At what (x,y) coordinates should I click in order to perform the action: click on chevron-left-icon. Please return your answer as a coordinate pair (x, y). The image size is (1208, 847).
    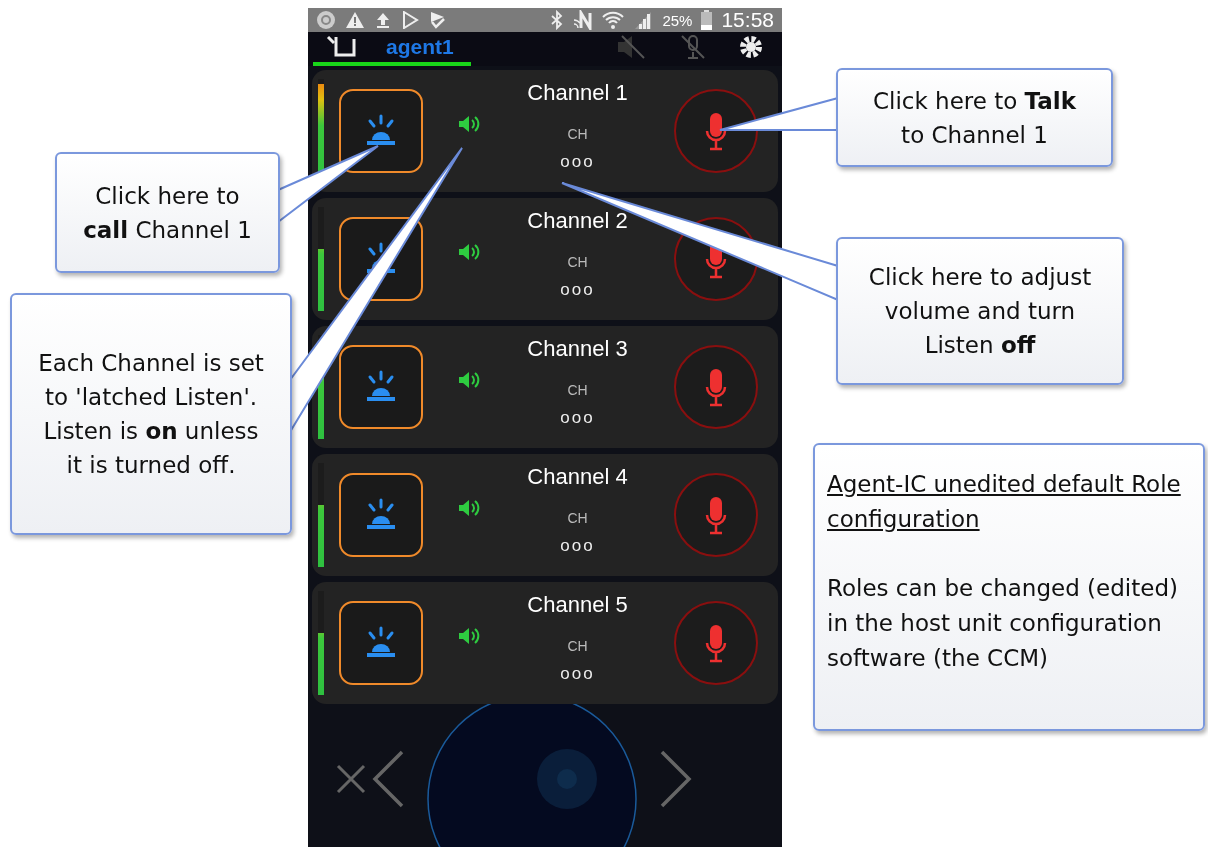
    Looking at the image, I should click on (388, 779).